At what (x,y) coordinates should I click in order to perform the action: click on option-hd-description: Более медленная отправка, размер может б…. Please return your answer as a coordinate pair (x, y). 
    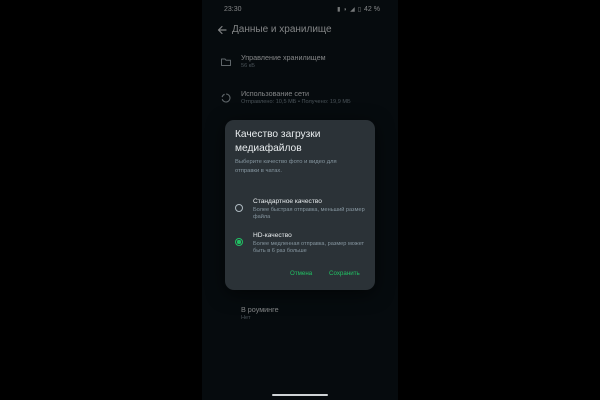
    Looking at the image, I should click on (309, 247).